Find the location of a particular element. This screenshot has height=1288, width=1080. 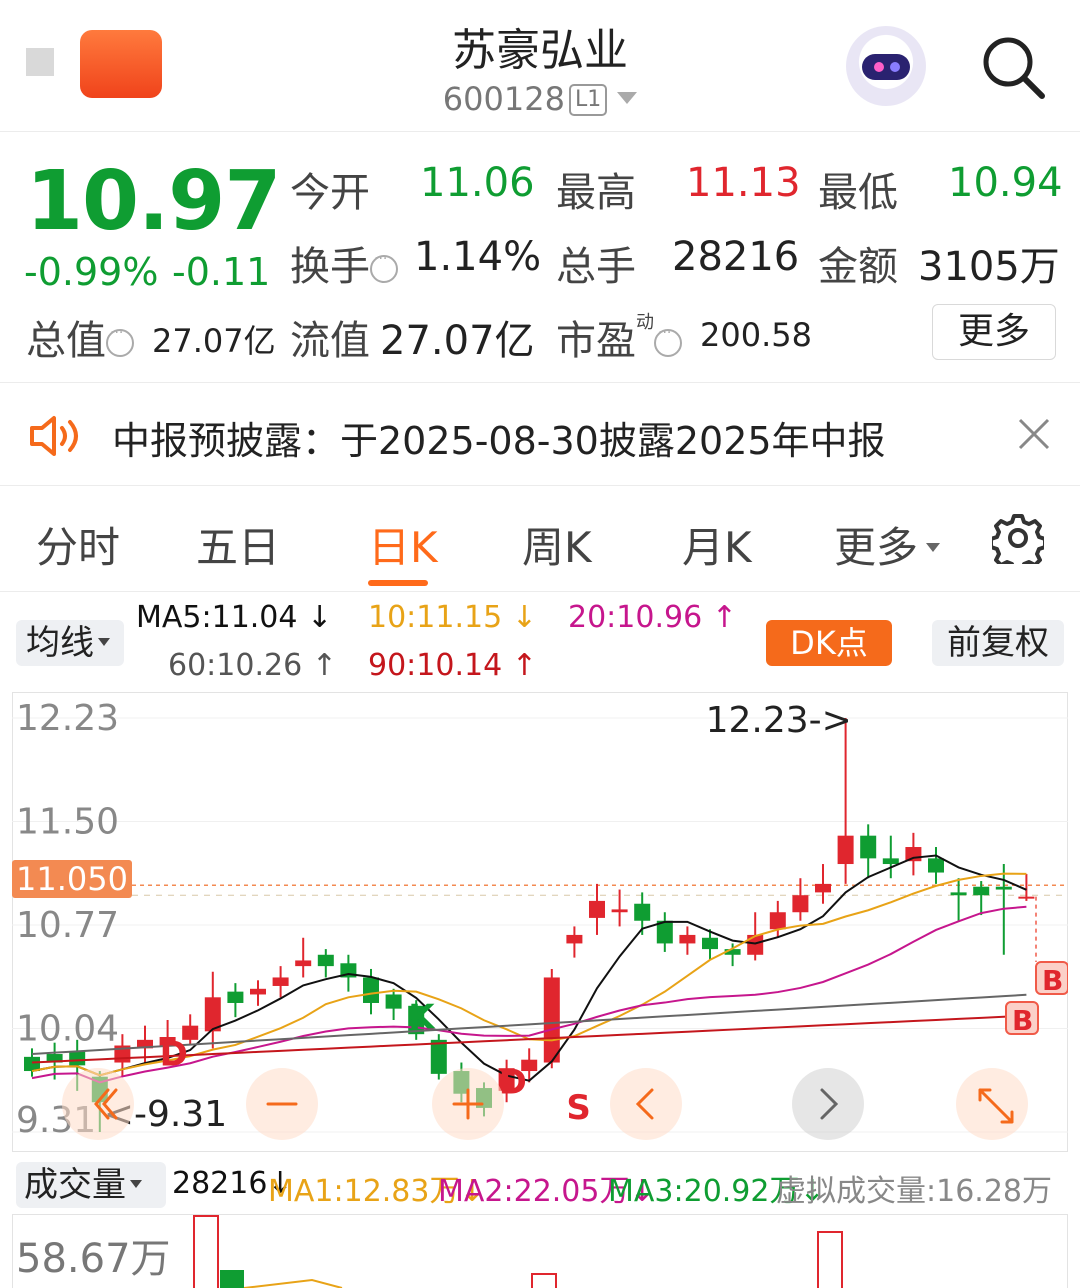

prev-control is located at coordinates (646, 1104).